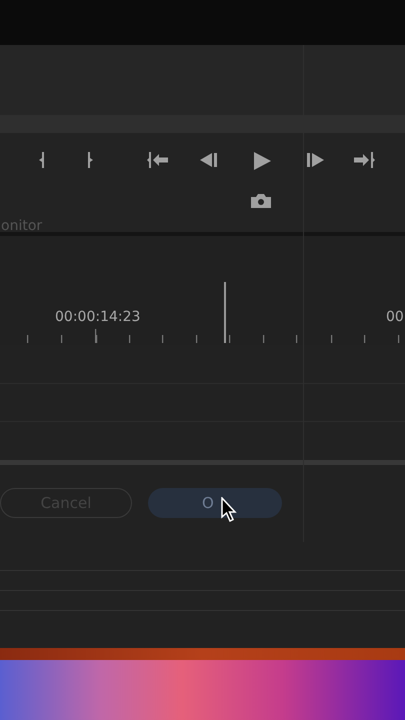 This screenshot has width=405, height=720. Describe the element at coordinates (262, 161) in the screenshot. I see `play-icon` at that location.